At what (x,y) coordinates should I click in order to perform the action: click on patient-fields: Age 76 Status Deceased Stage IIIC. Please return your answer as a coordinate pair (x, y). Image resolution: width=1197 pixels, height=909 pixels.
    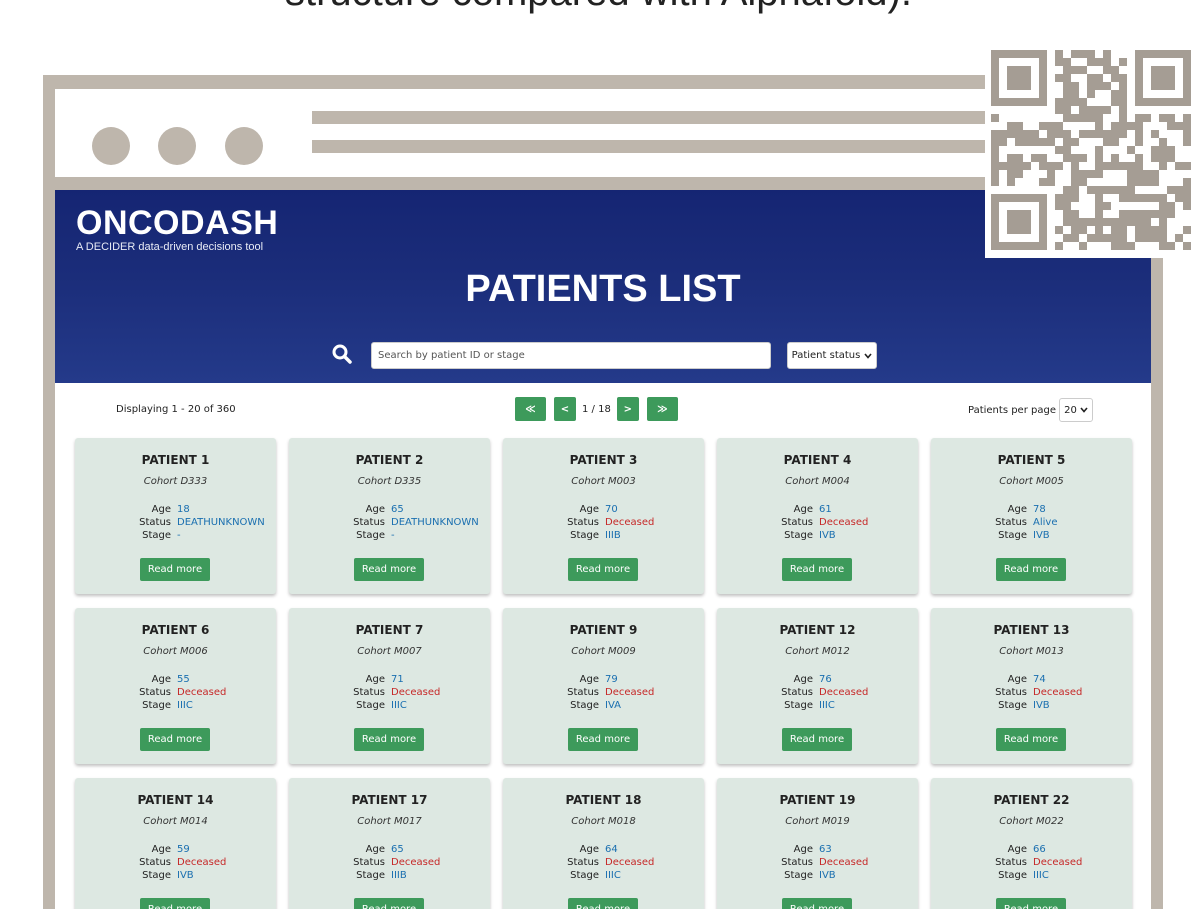
    Looking at the image, I should click on (817, 692).